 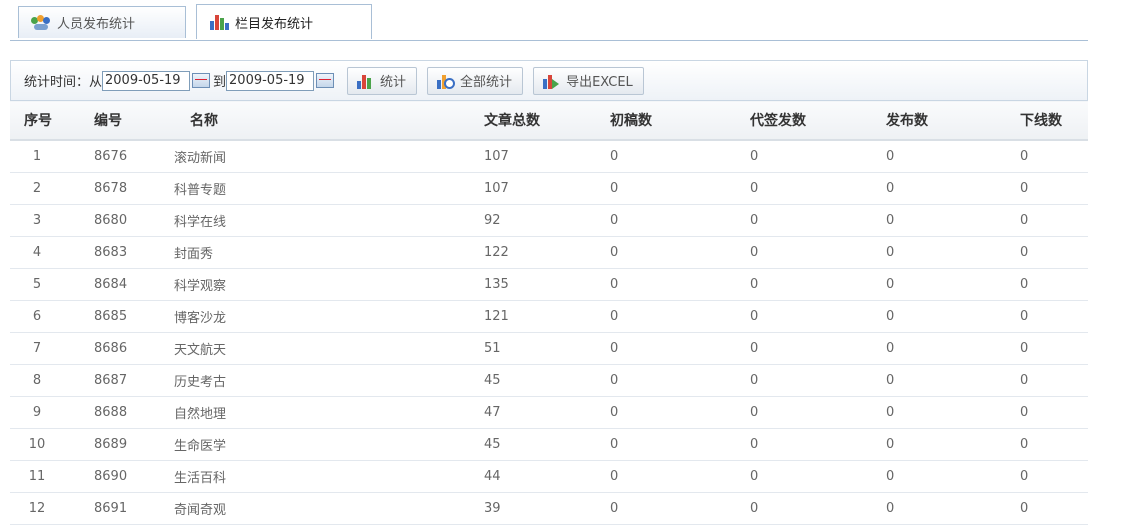 I want to click on stat-button-label: 统计, so click(x=393, y=82).